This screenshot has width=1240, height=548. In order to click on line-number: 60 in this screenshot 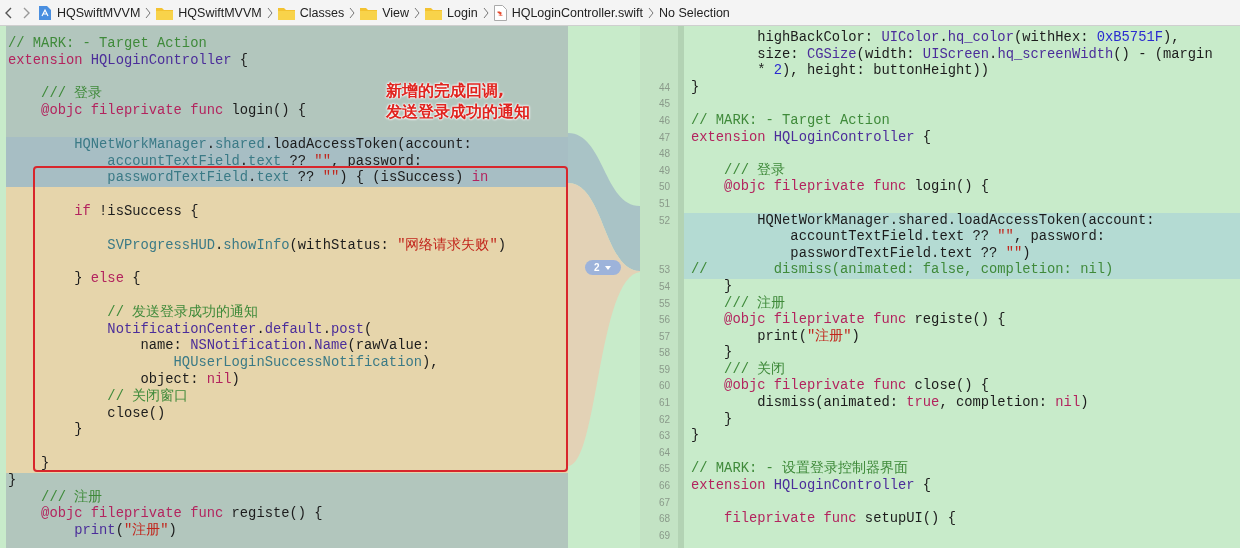, I will do `click(664, 386)`.